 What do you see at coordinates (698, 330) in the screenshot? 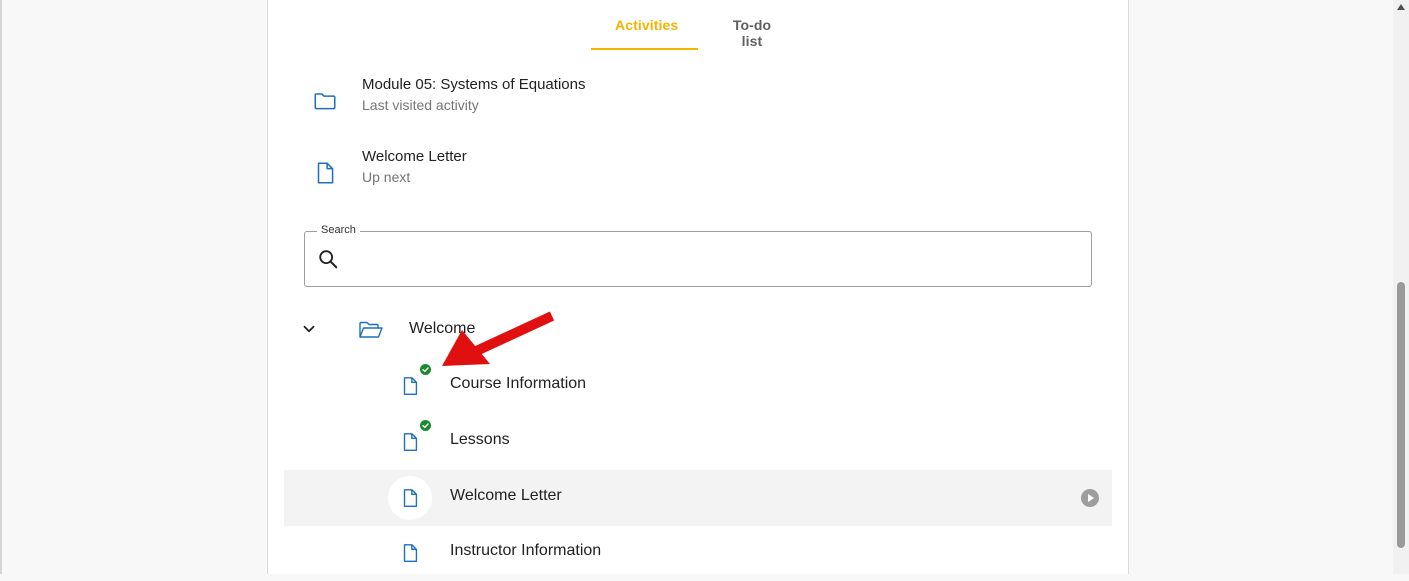
I see `tree-folder-welcome: Welcome` at bounding box center [698, 330].